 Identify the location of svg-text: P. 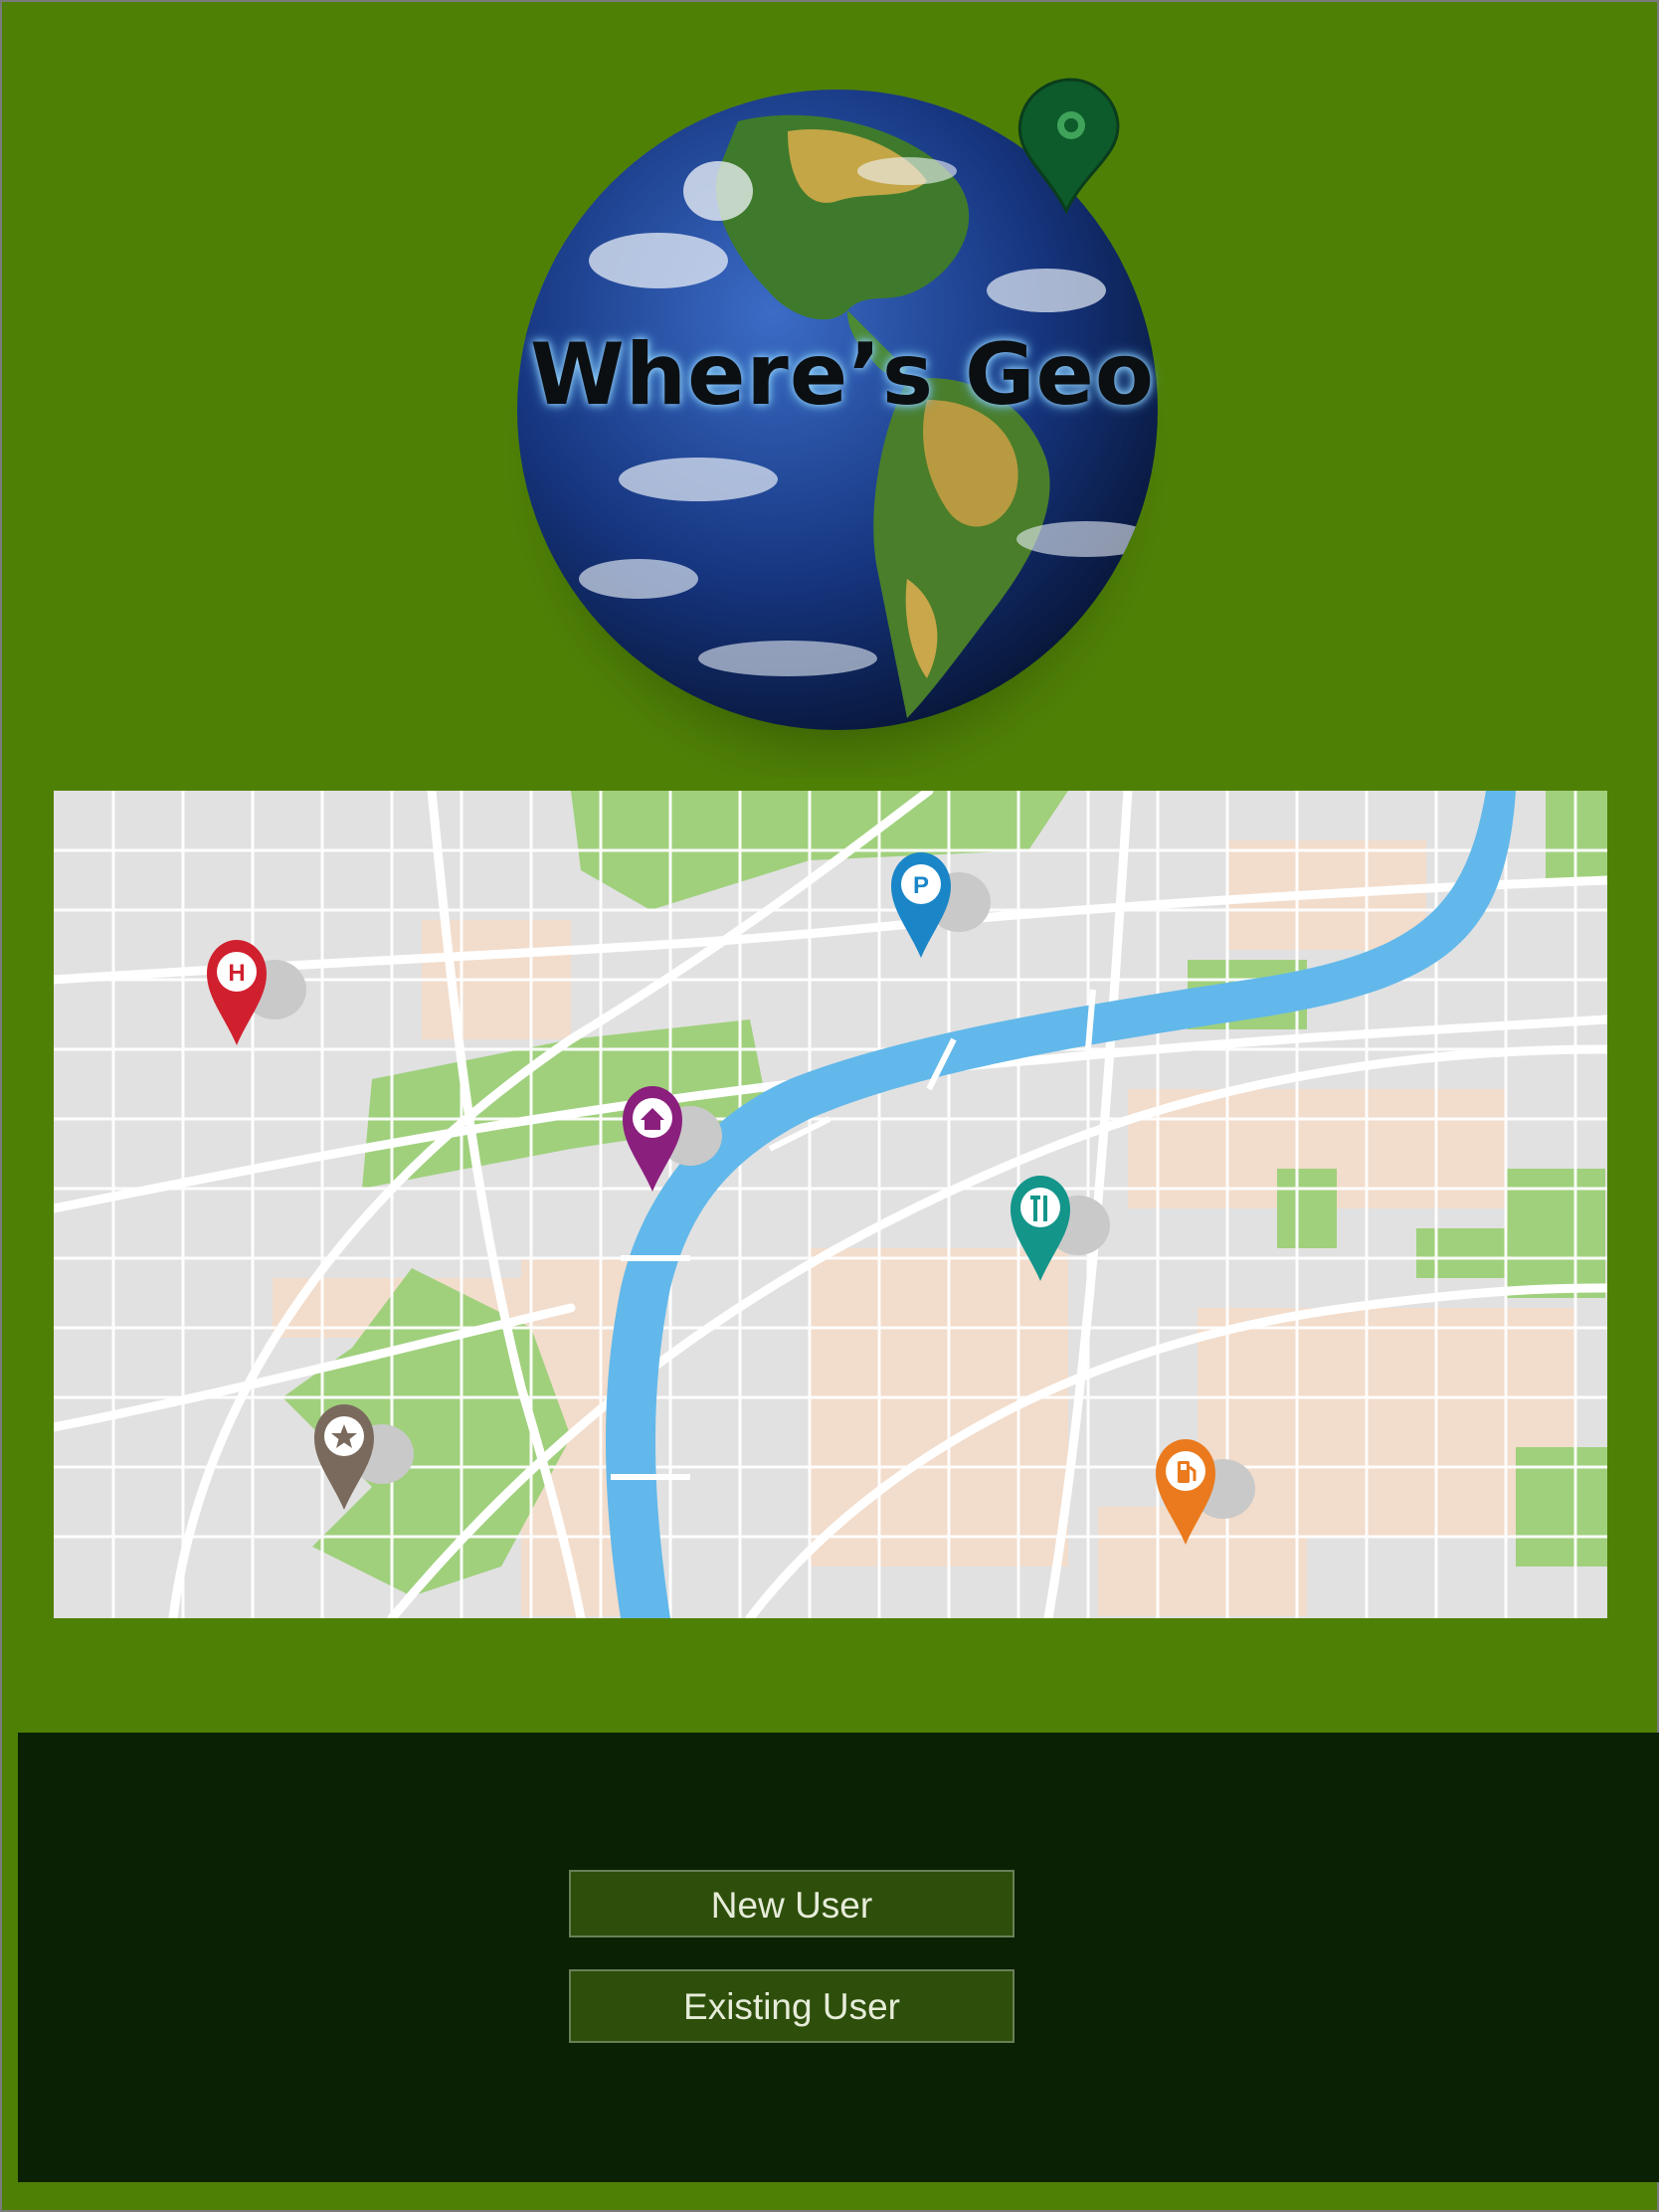
(921, 885).